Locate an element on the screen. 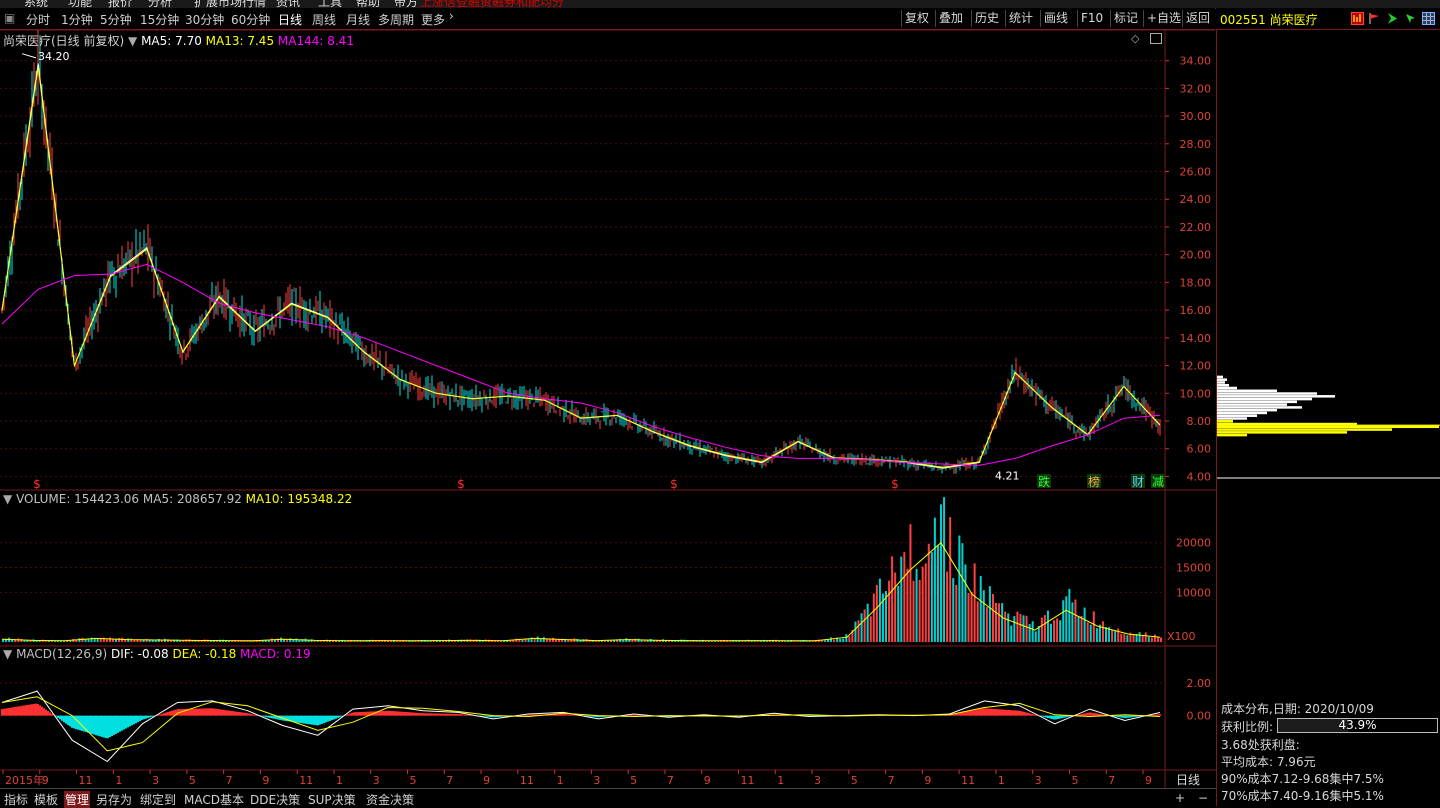 The height and width of the screenshot is (808, 1440). toolbar-button: +自选 is located at coordinates (1163, 18).